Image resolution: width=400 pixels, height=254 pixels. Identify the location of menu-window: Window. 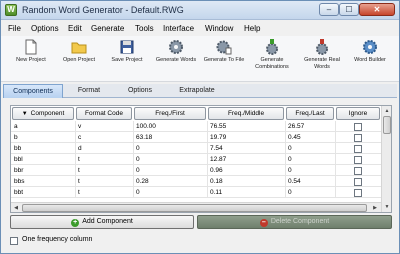
(219, 28).